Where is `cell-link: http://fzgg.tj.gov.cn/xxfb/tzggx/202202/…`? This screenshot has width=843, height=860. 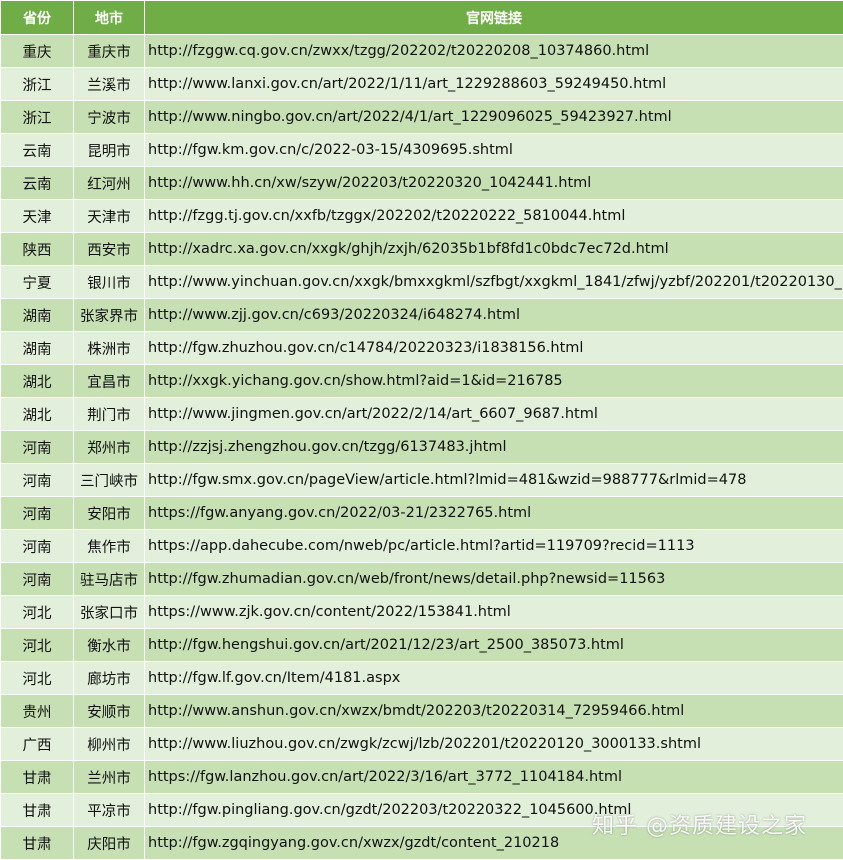 cell-link: http://fzgg.tj.gov.cn/xxfb/tzggx/202202/… is located at coordinates (494, 216).